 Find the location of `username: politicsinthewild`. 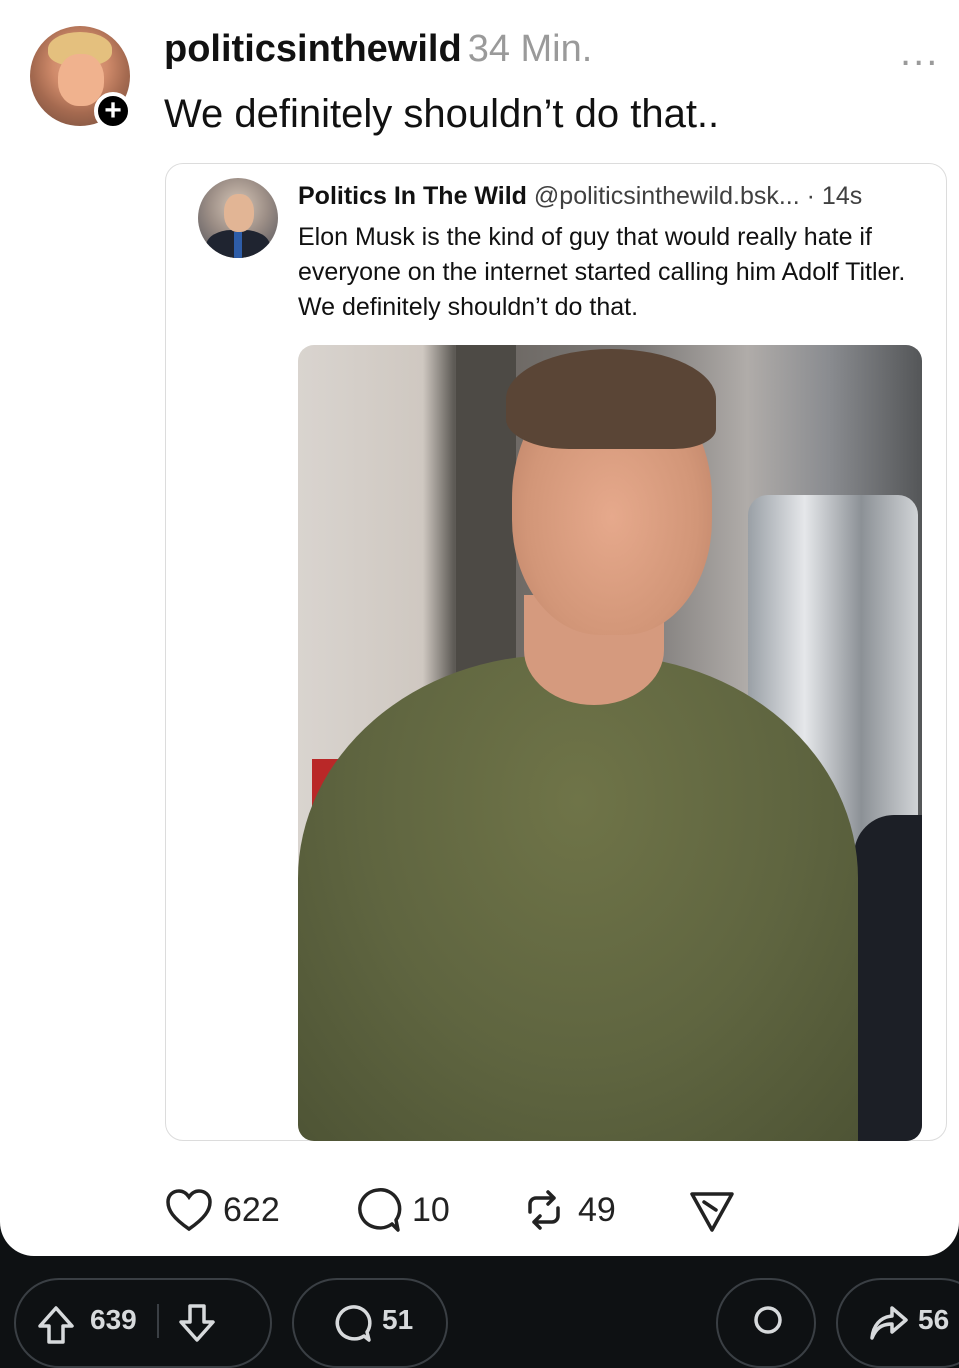

username: politicsinthewild is located at coordinates (313, 49).